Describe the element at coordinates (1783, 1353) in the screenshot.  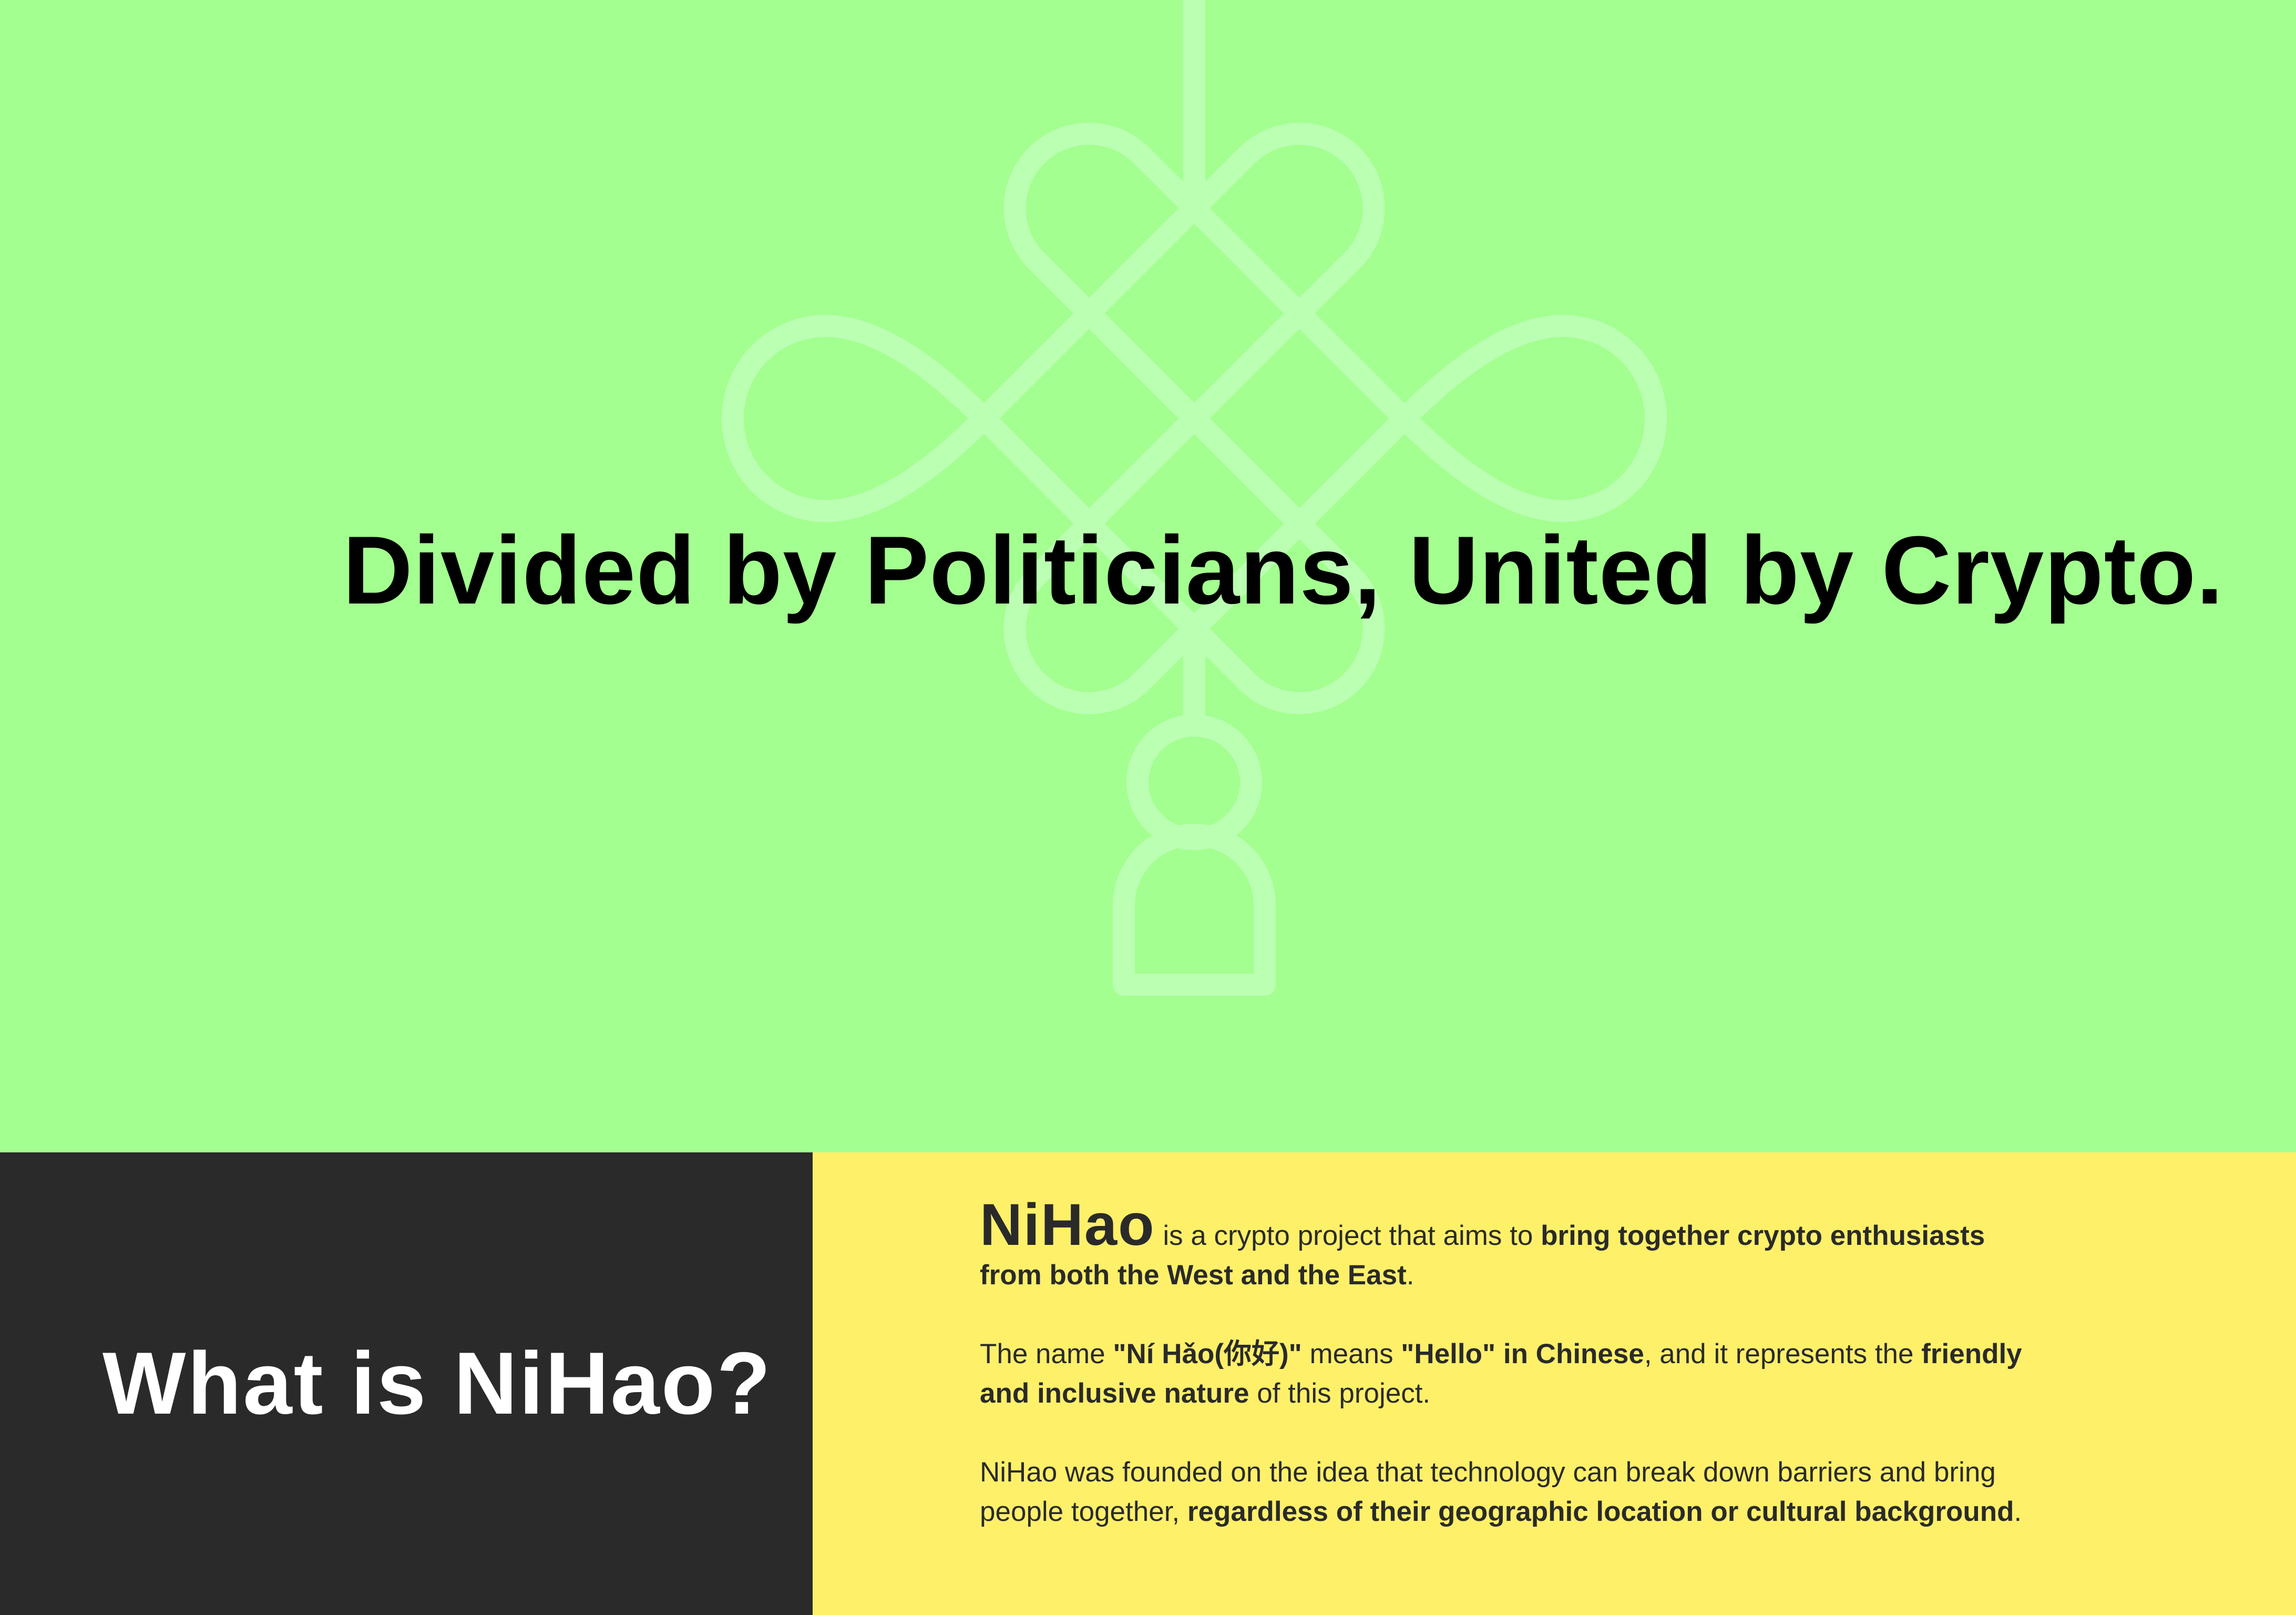
I see `text: , and it represents the` at that location.